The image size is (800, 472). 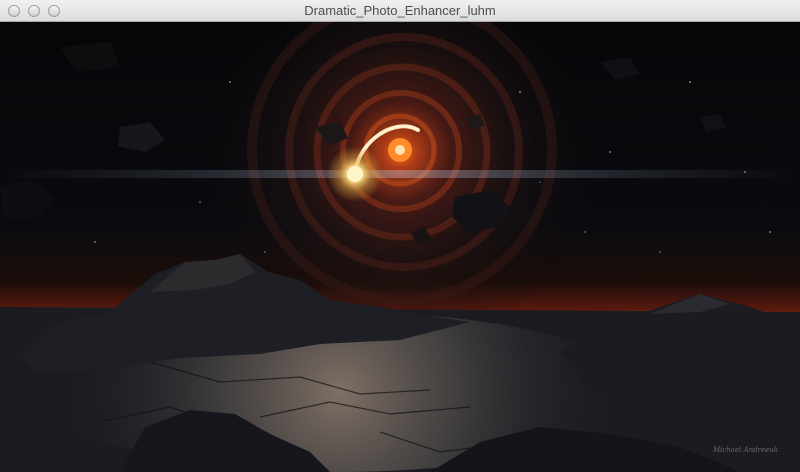 I want to click on window-title: Dramatic_Photo_Enhancer_luhm, so click(x=400, y=10).